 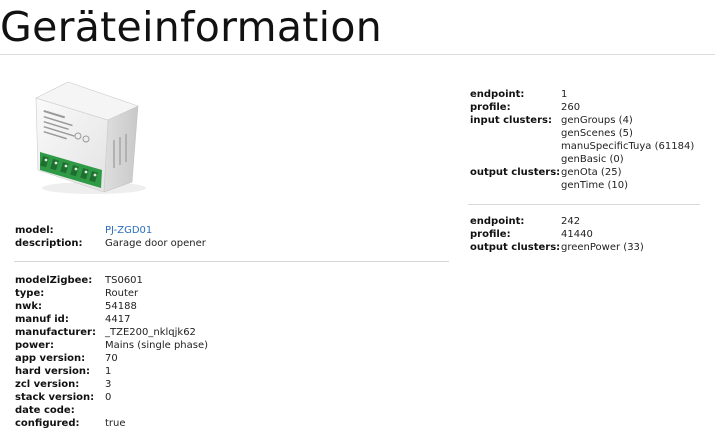 I want to click on endpoint-row: profile: 41440, so click(x=557, y=234).